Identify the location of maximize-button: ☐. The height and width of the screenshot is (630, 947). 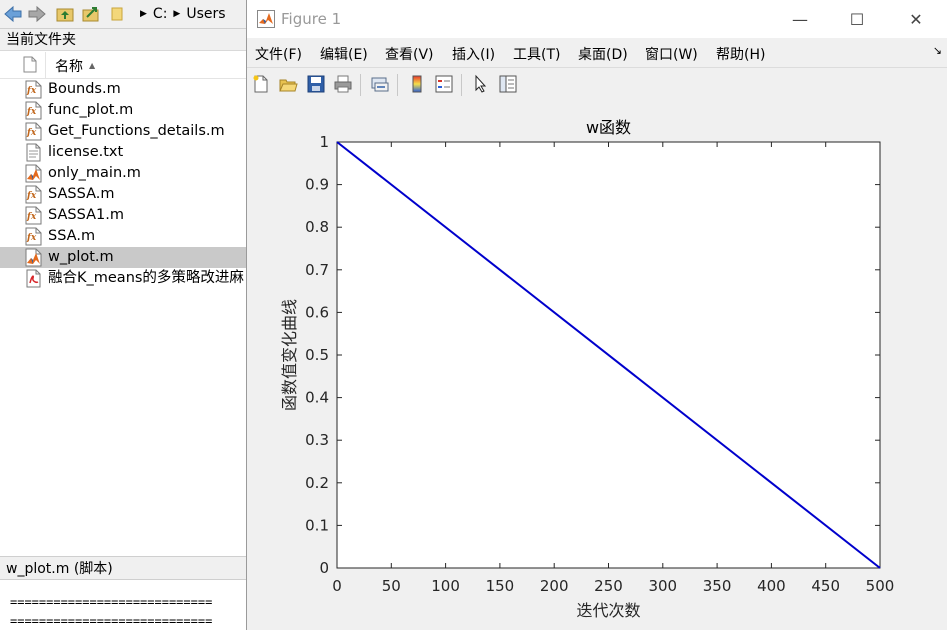
(857, 19).